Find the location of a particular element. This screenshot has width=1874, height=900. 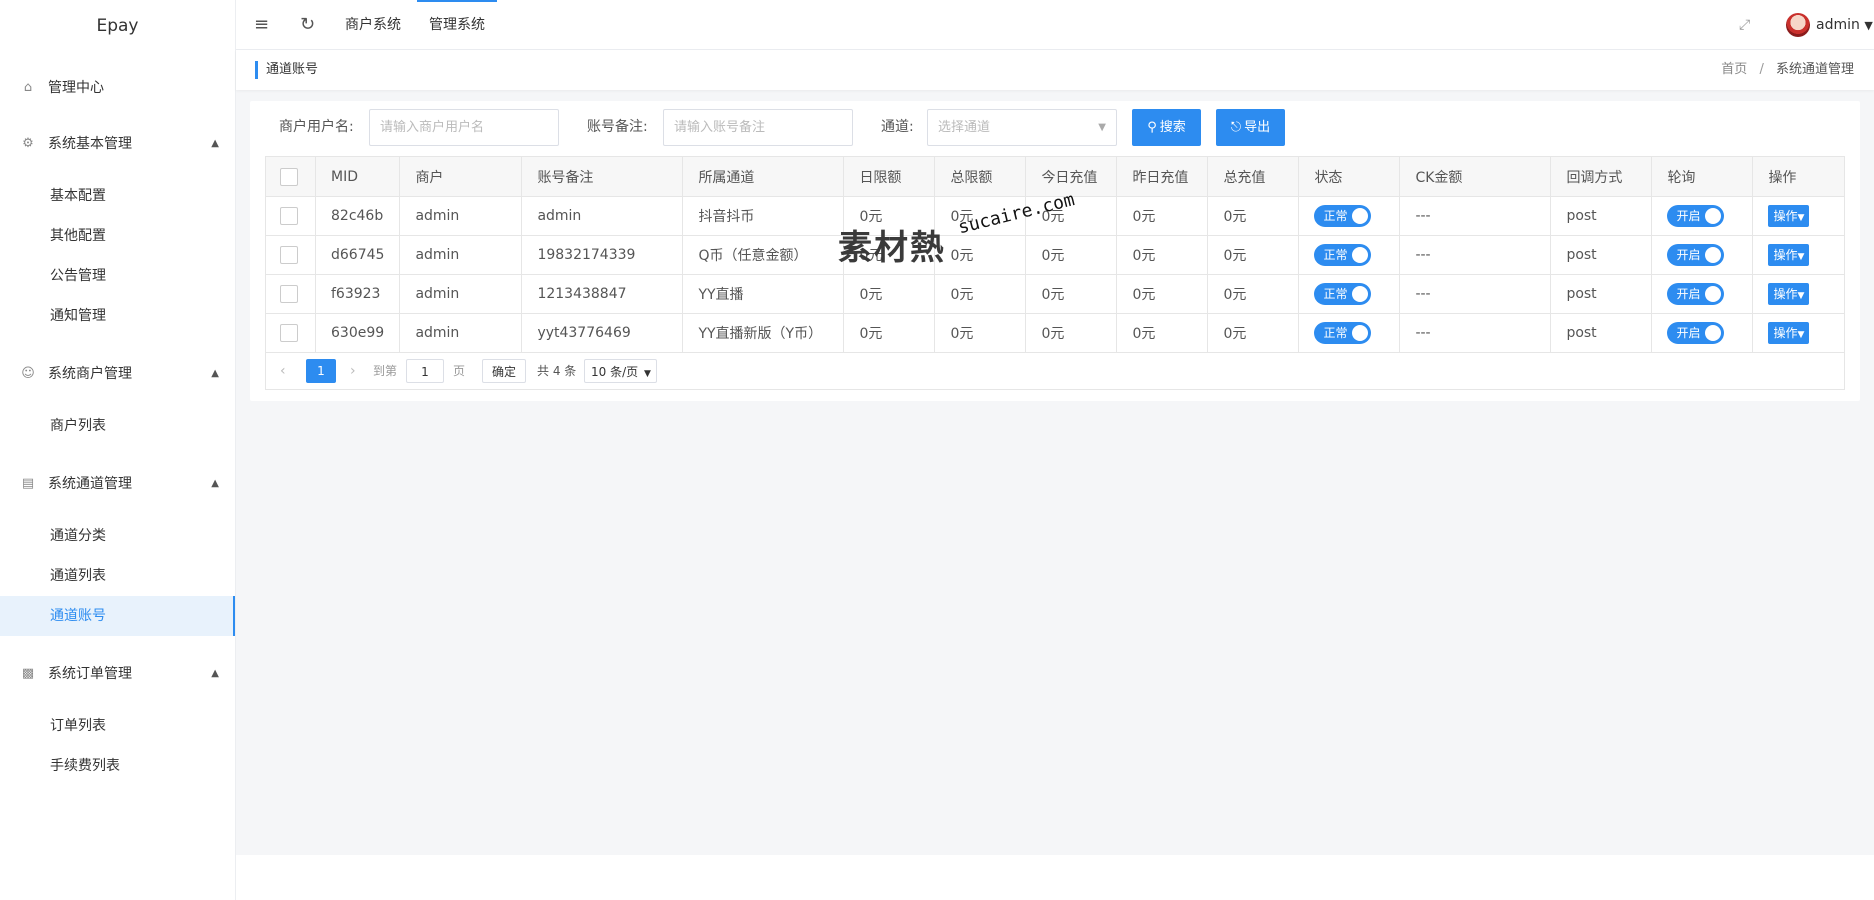

cell-operation: 操作▼ is located at coordinates (1798, 216).